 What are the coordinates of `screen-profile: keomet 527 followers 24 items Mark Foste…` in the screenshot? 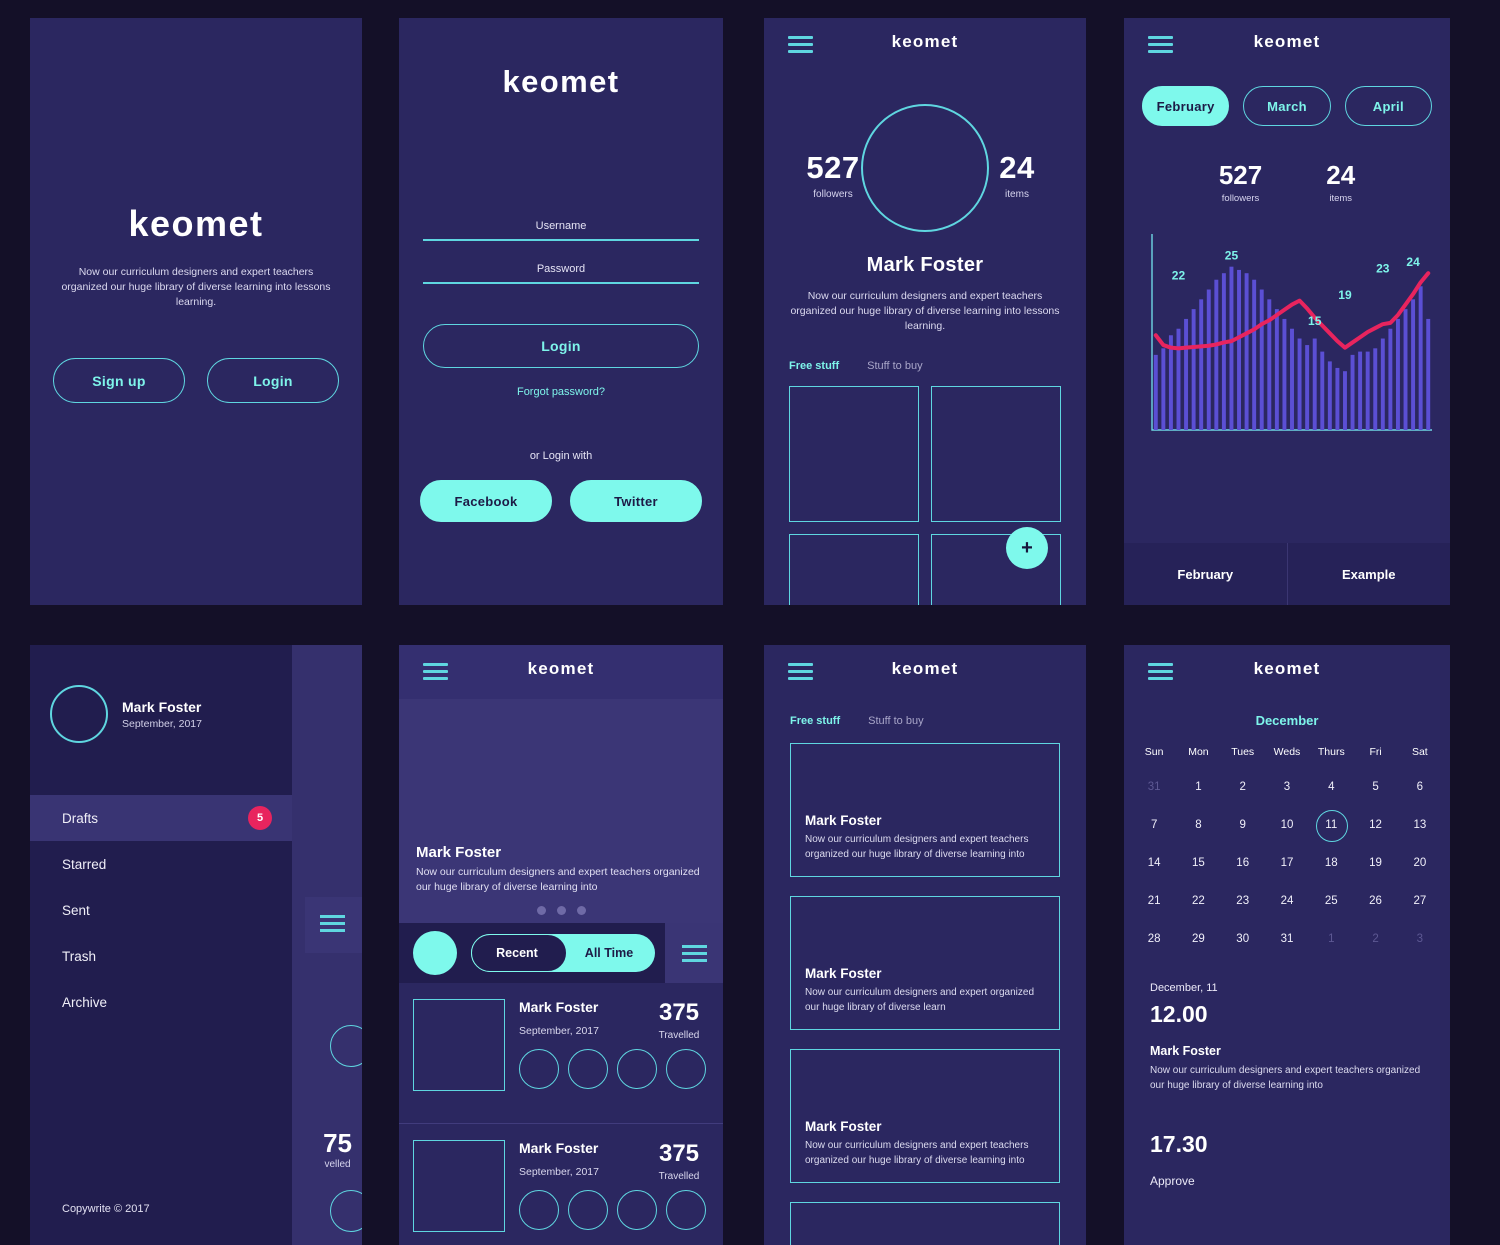 It's located at (925, 311).